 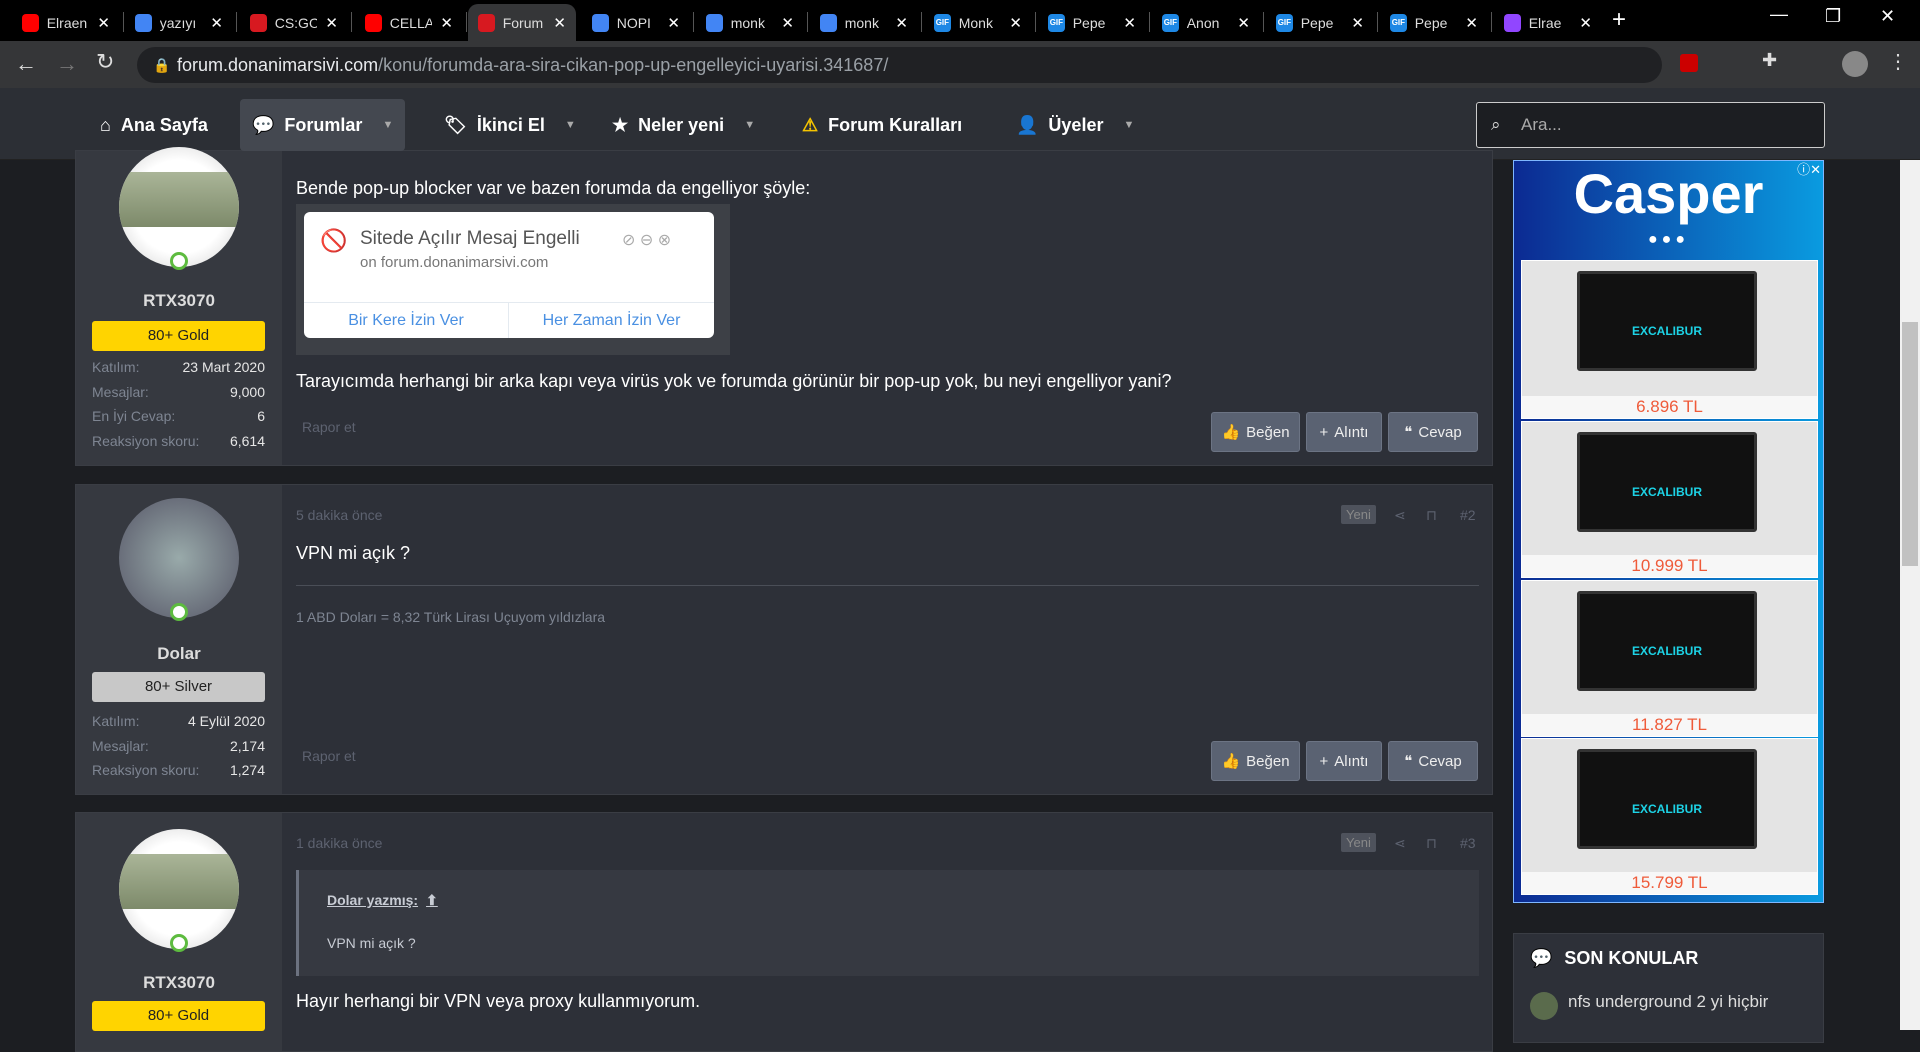 I want to click on forward-icon: →, so click(x=67, y=64).